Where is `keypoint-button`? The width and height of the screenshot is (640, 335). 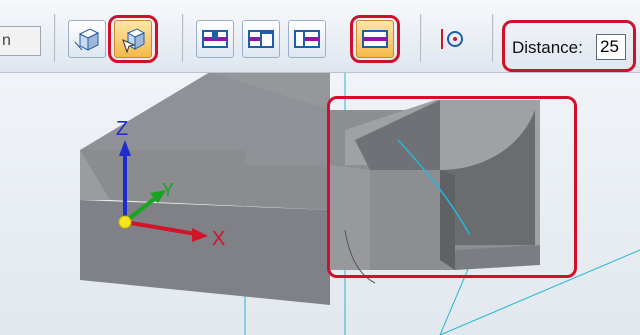
keypoint-button is located at coordinates (451, 39).